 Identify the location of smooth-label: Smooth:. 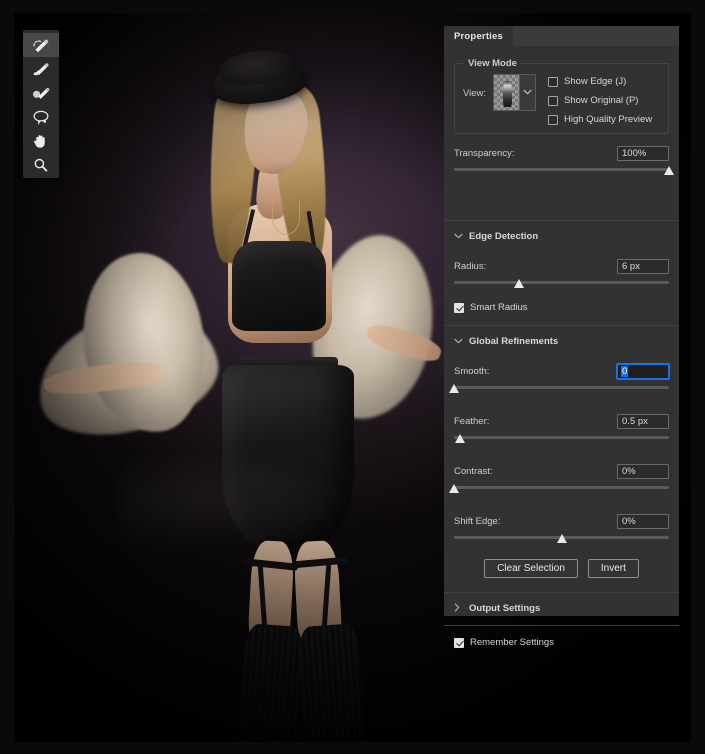
(472, 371).